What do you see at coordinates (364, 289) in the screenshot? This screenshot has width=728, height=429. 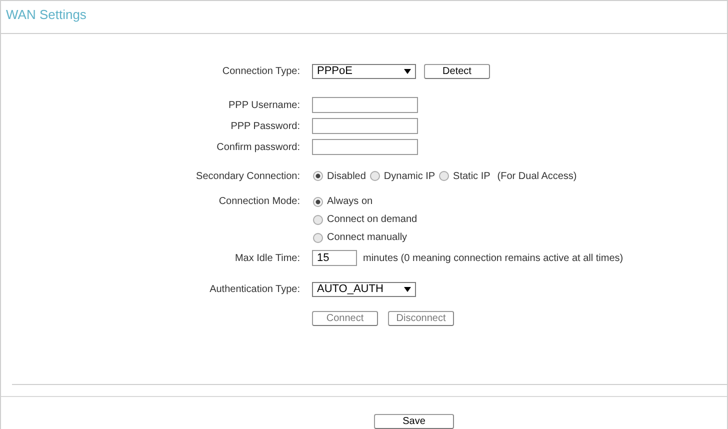 I see `authentication-type-dropdown: AUTO_AUTH` at bounding box center [364, 289].